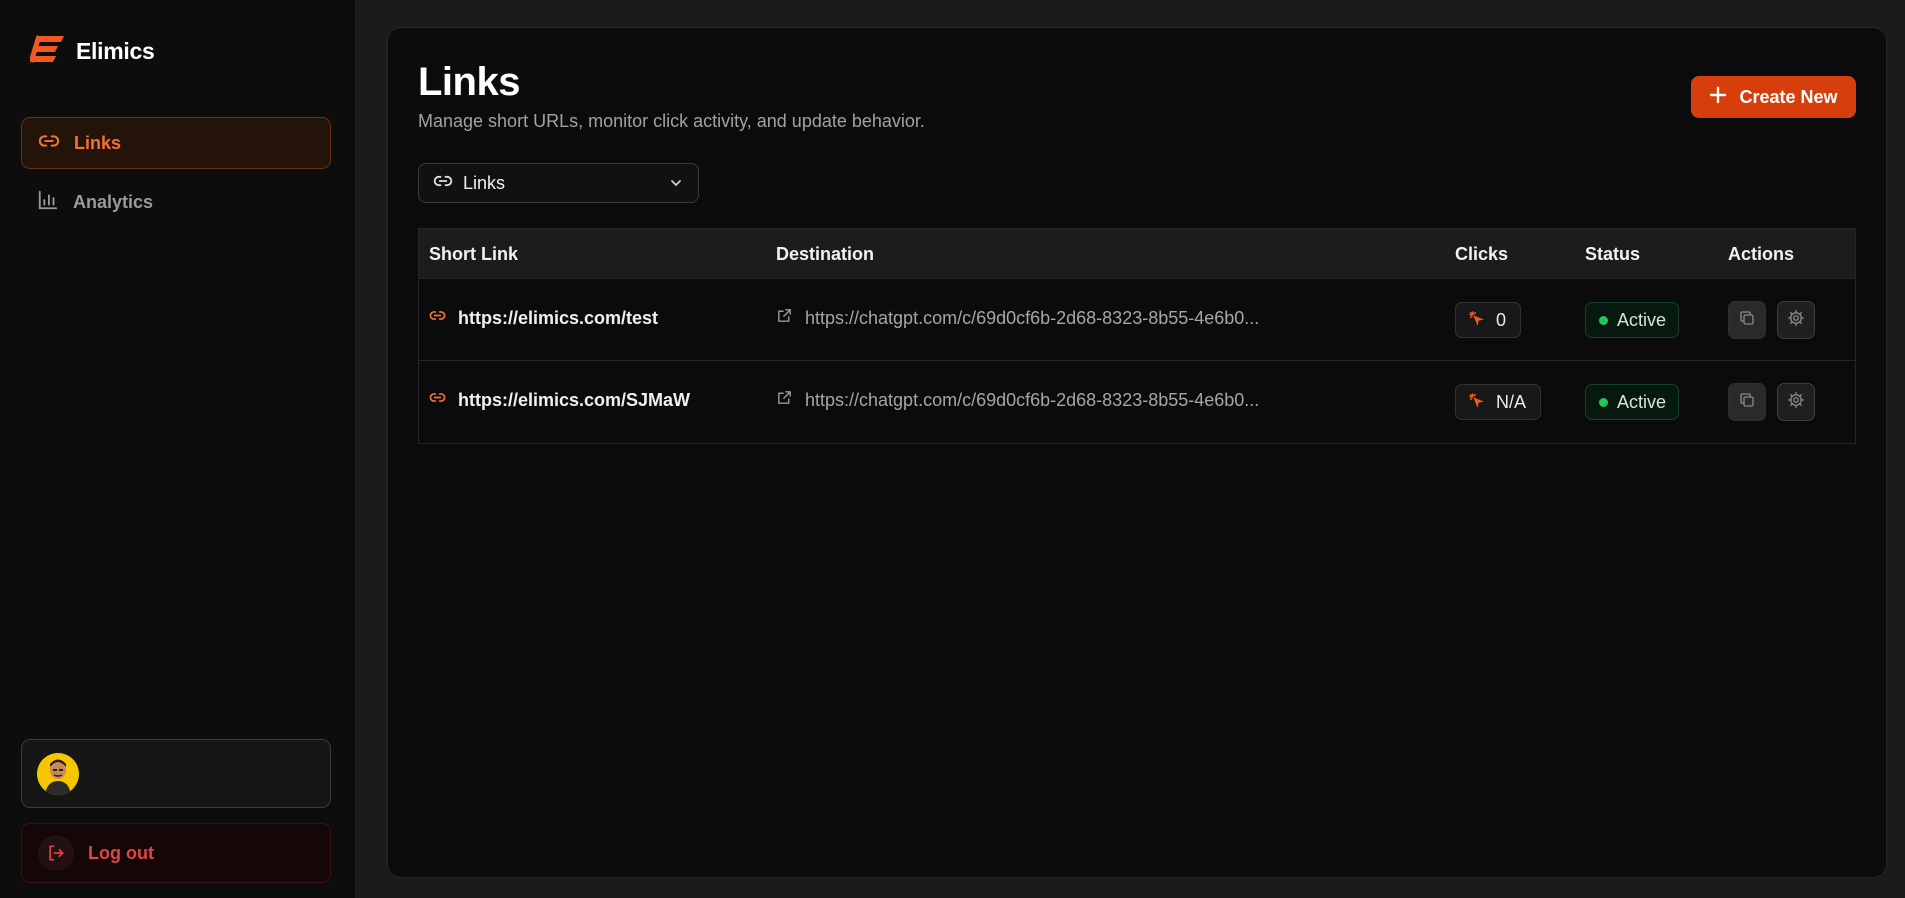 This screenshot has width=1905, height=898. Describe the element at coordinates (176, 202) in the screenshot. I see `sidebar-item-analytics: Analytics` at that location.